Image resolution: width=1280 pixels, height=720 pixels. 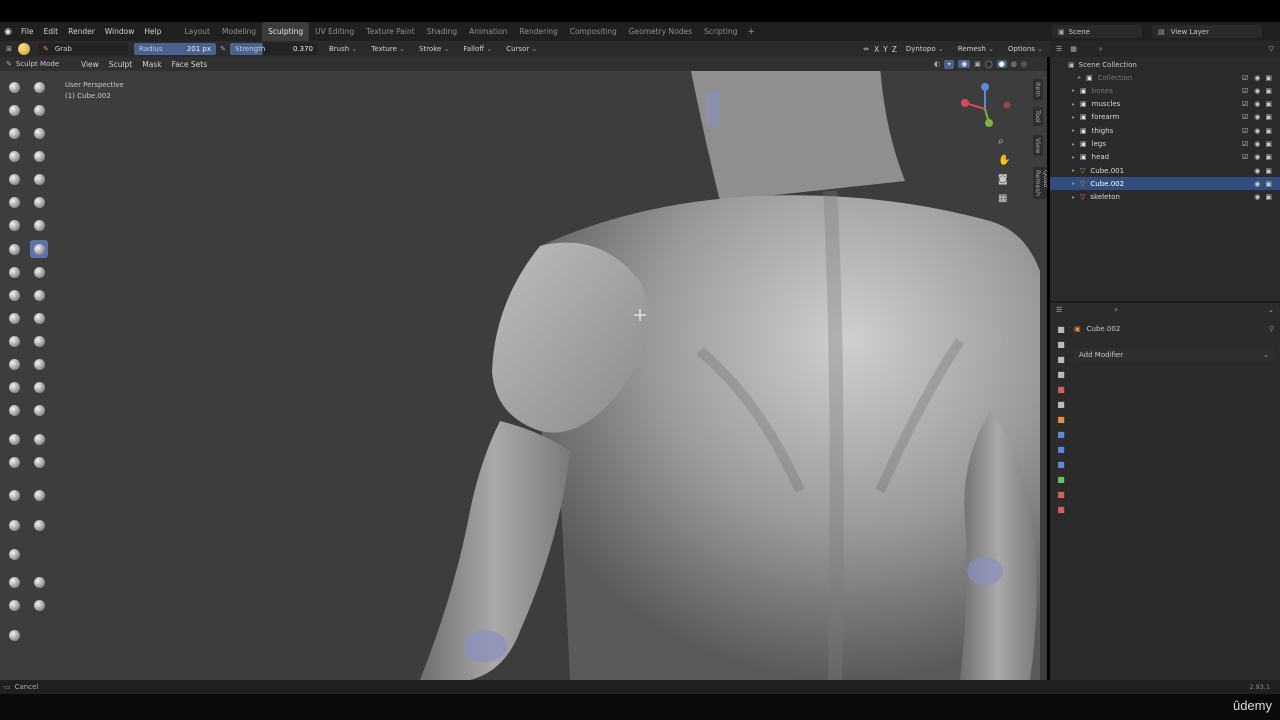 What do you see at coordinates (14, 179) in the screenshot?
I see `sculpt-brush-tool-9-icon` at bounding box center [14, 179].